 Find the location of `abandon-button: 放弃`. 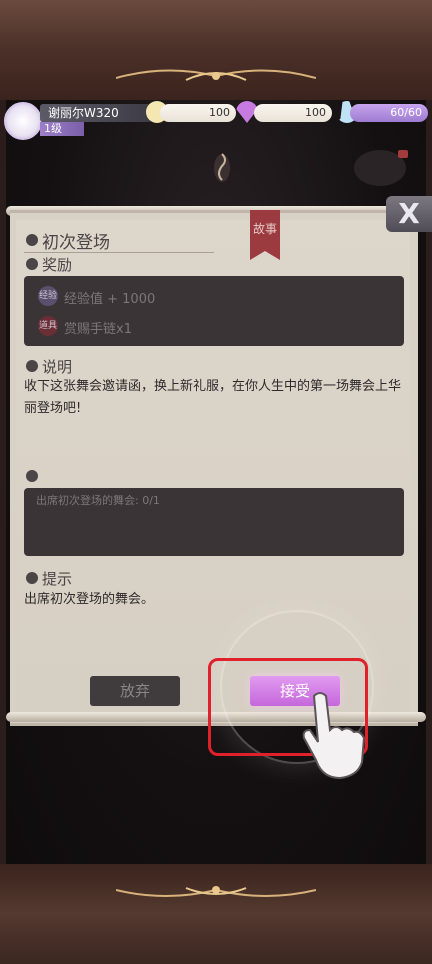

abandon-button: 放弃 is located at coordinates (135, 691).